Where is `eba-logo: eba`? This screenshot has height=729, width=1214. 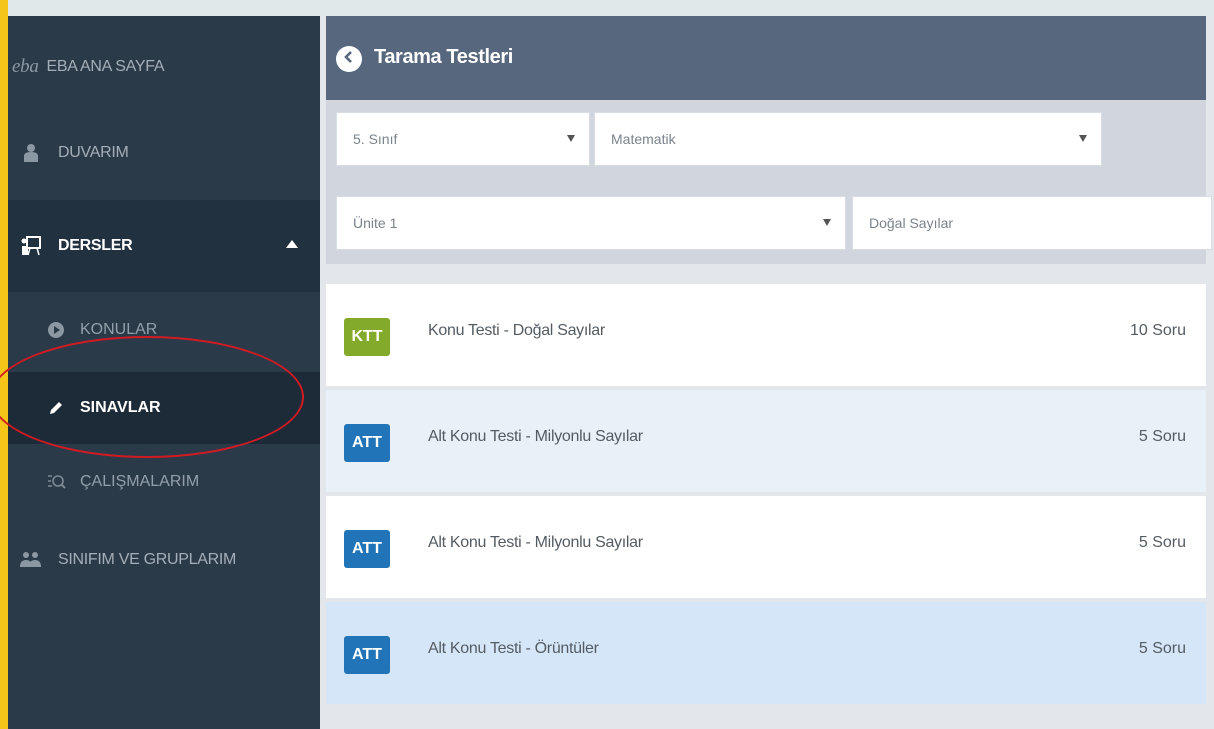
eba-logo: eba is located at coordinates (25, 66).